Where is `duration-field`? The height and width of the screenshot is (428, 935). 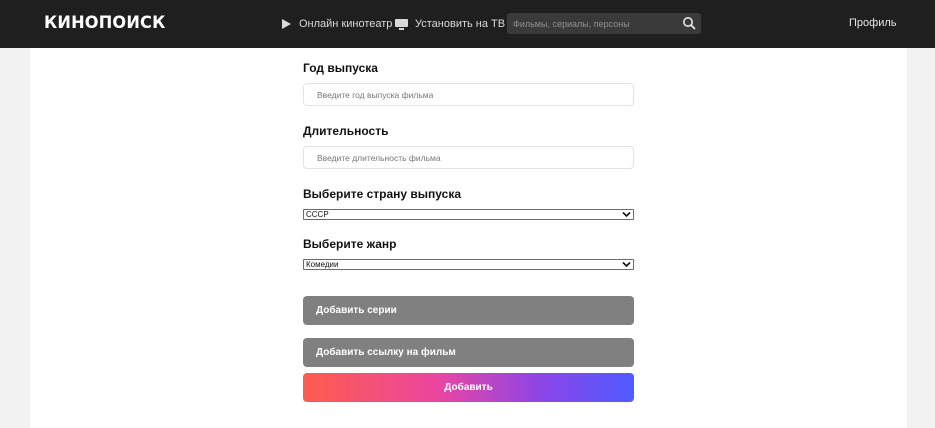 duration-field is located at coordinates (468, 157).